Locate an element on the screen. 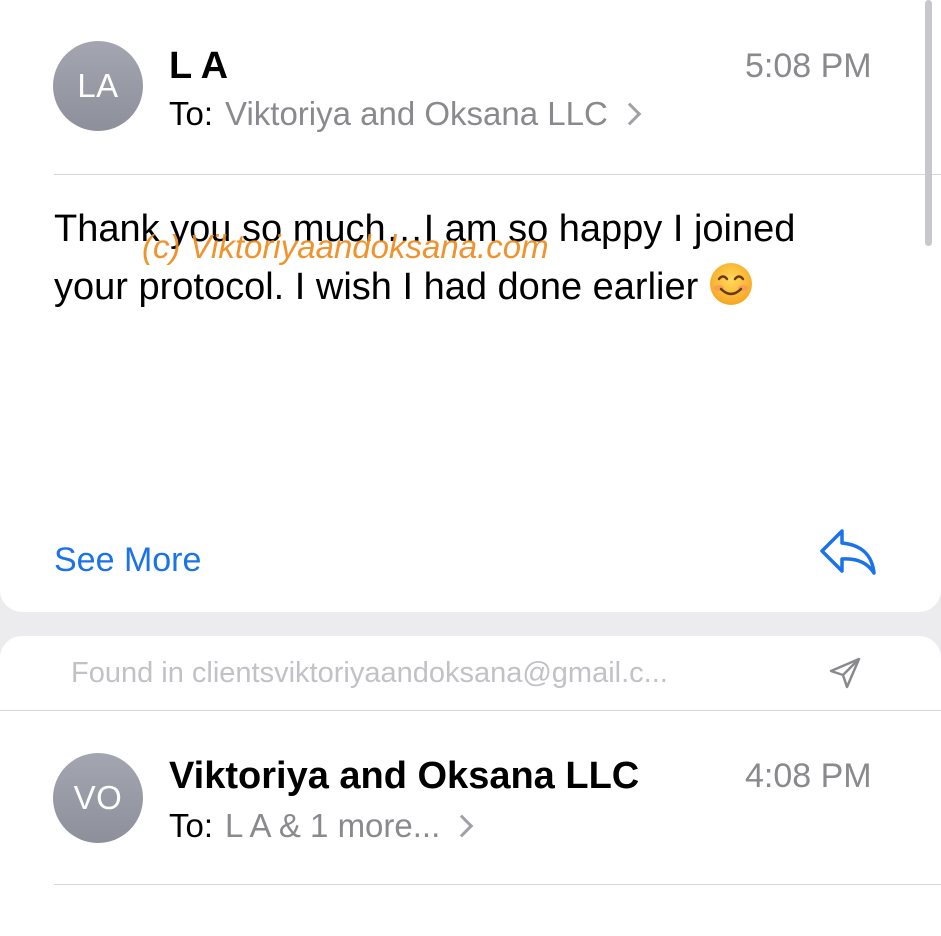  smiling-face-emoji-icon is located at coordinates (731, 292).